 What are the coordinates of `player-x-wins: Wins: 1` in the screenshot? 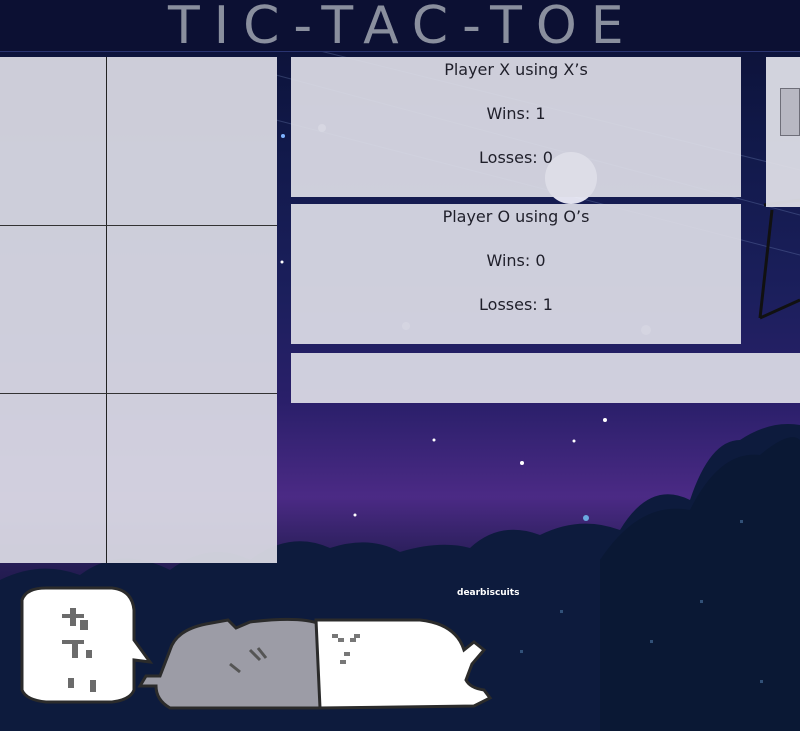 It's located at (516, 113).